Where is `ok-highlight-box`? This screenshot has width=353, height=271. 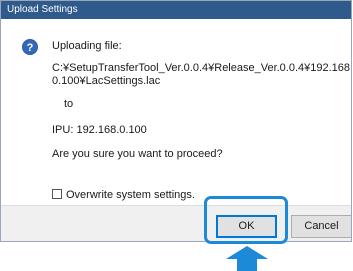 ok-highlight-box is located at coordinates (246, 220).